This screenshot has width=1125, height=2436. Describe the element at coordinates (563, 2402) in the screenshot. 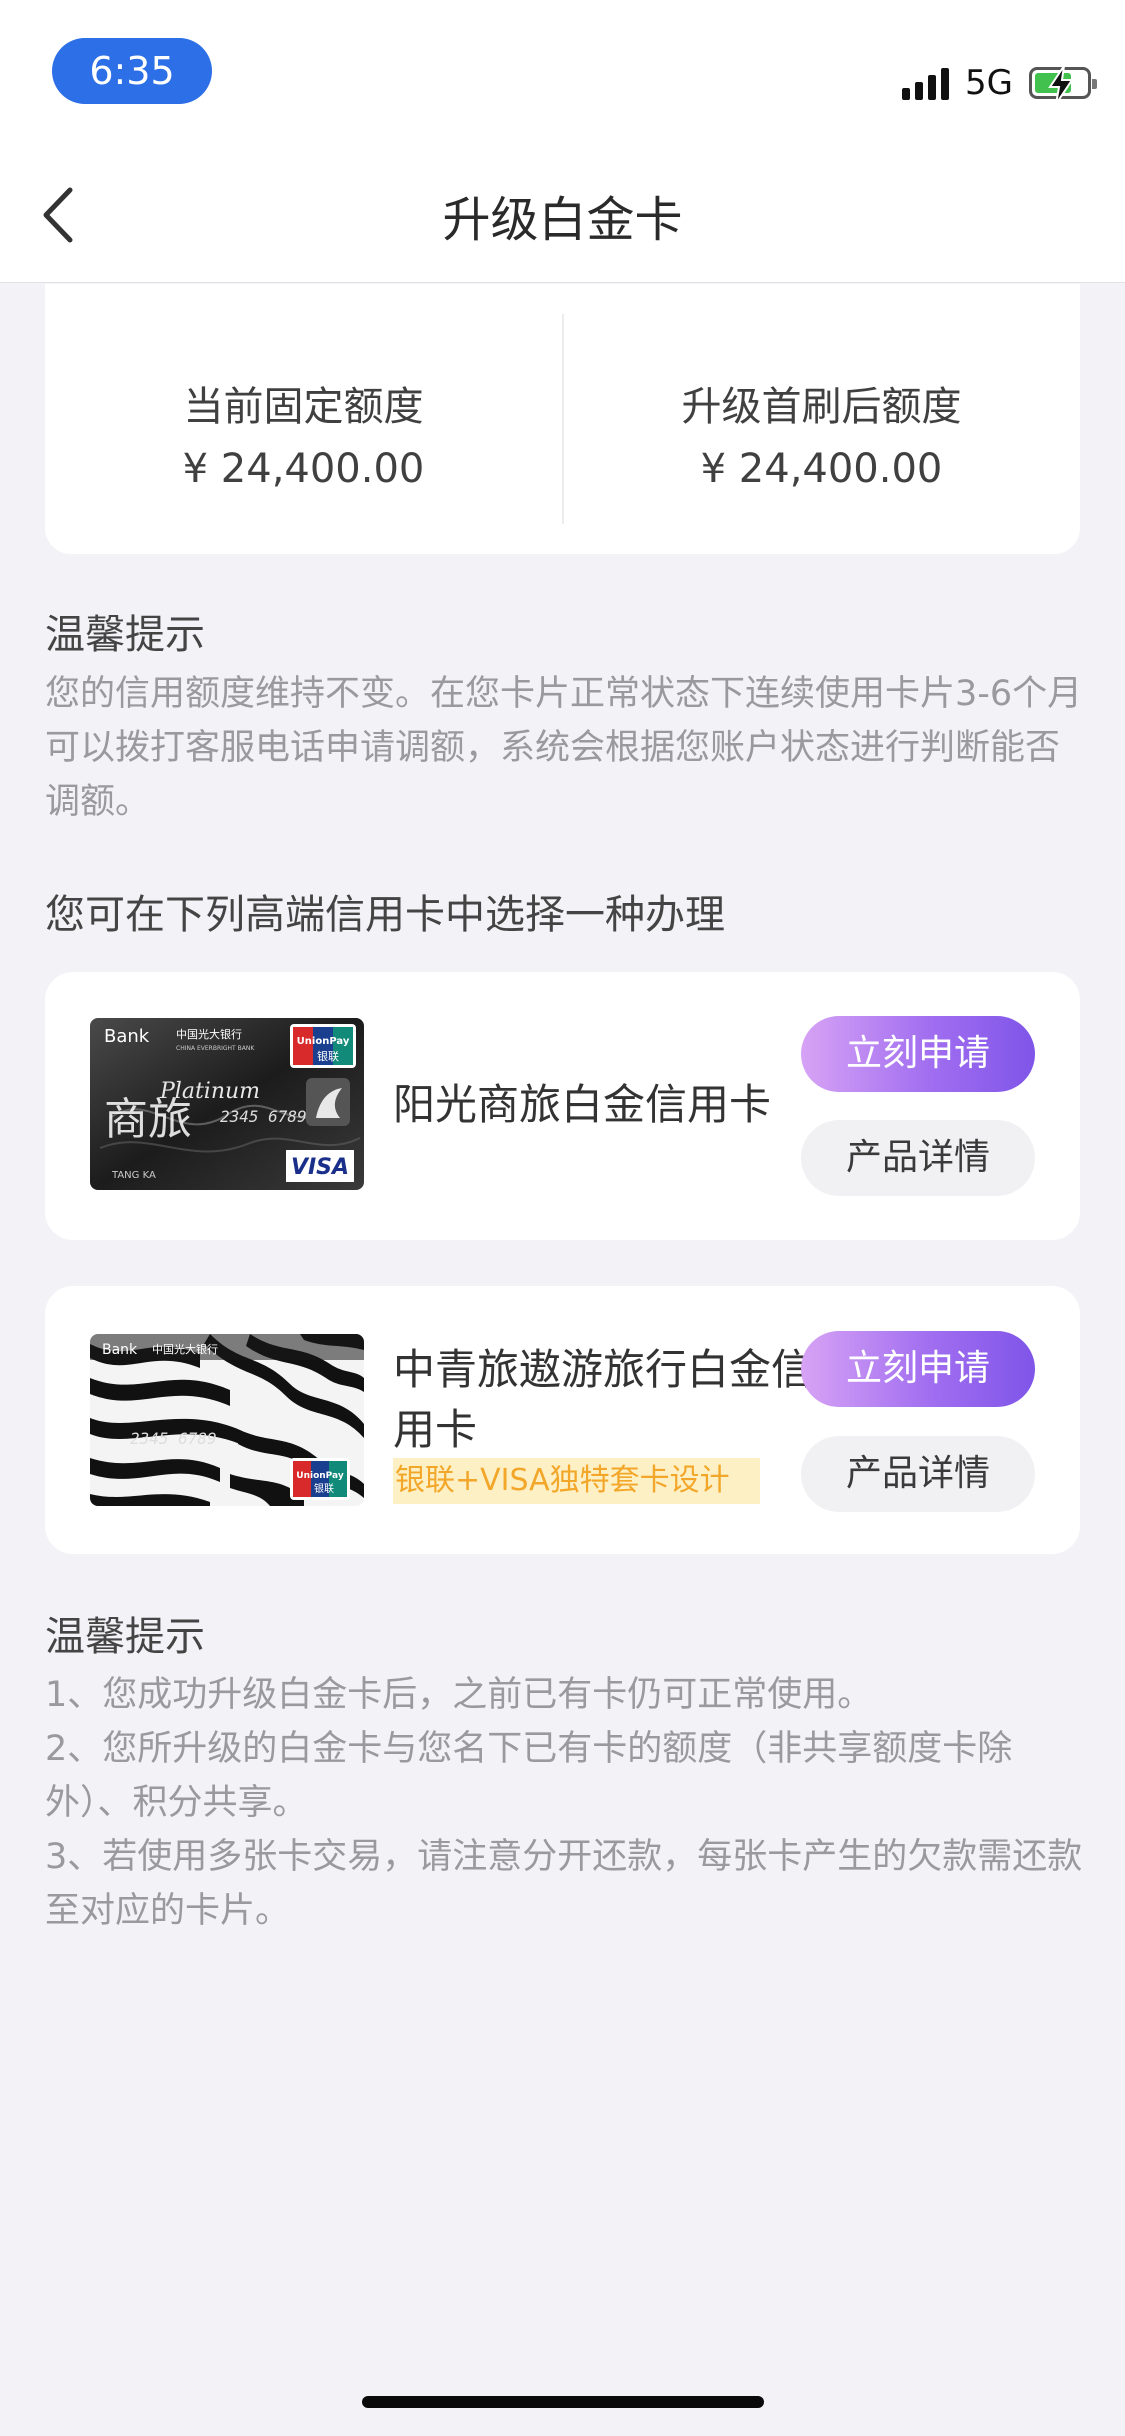

I see `home-indicator` at that location.